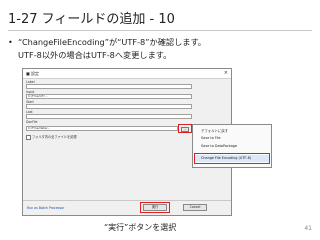 This screenshot has width=320, height=240. Describe the element at coordinates (112, 42) in the screenshot. I see `instruction-line-1: “ChangeFileEncoding”が“UTF-8”か確認します。` at that location.